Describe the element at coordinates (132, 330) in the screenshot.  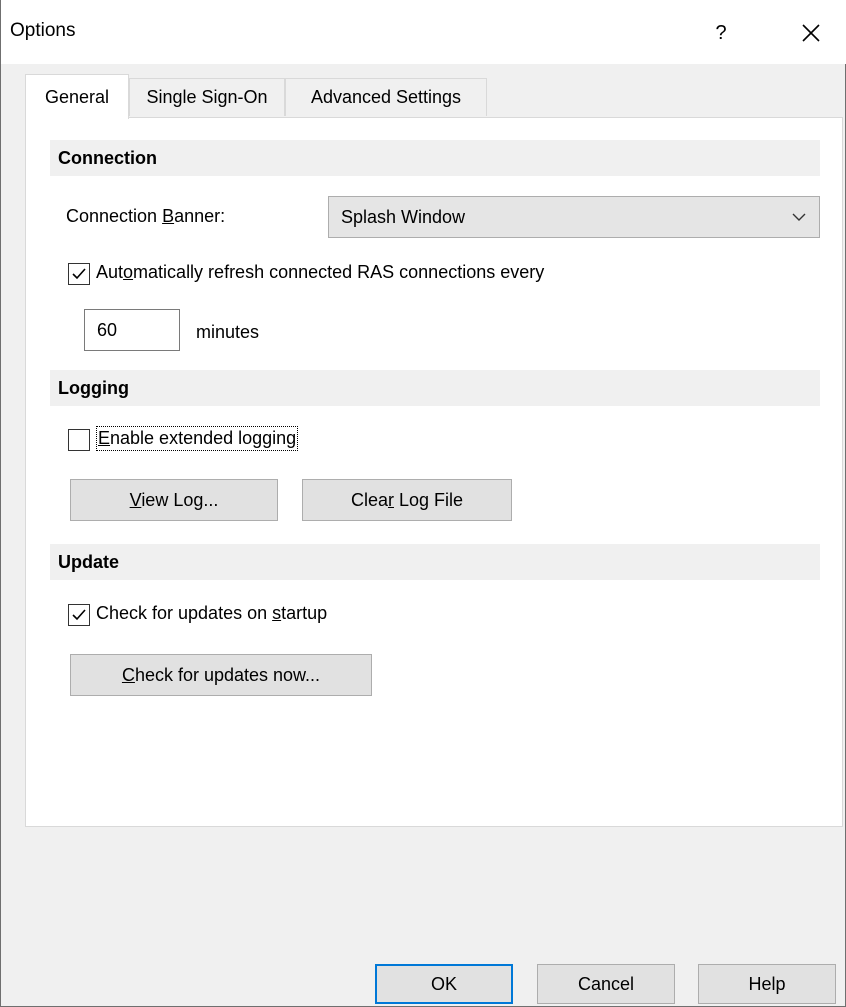
I see `refresh-minutes-input: 60` at that location.